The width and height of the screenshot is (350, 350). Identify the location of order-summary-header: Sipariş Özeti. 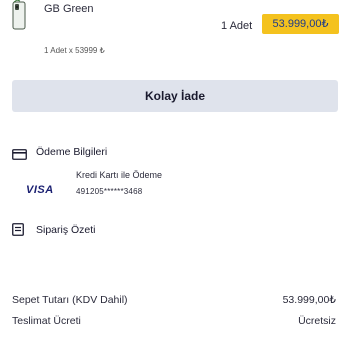
(54, 229).